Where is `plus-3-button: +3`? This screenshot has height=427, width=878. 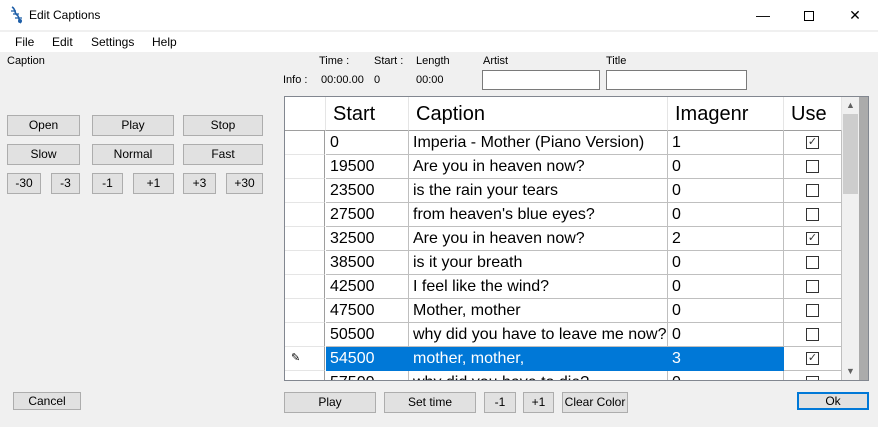 plus-3-button: +3 is located at coordinates (199, 183).